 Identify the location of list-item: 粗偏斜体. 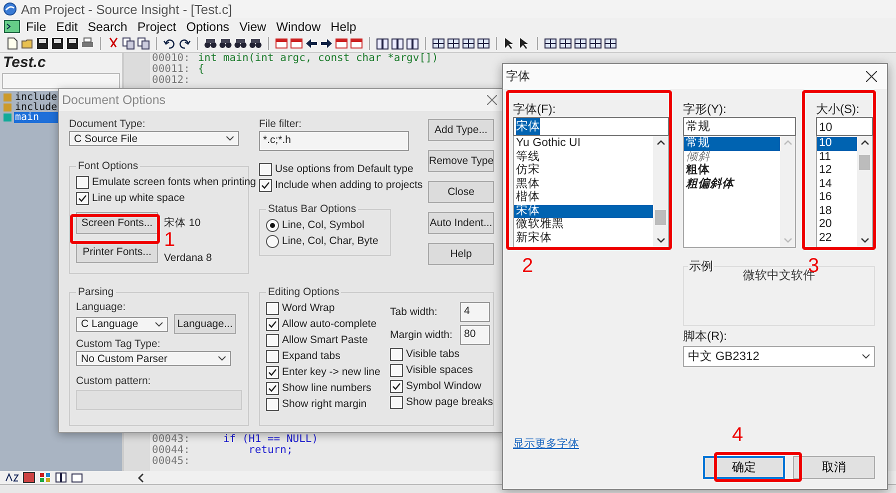
(732, 184).